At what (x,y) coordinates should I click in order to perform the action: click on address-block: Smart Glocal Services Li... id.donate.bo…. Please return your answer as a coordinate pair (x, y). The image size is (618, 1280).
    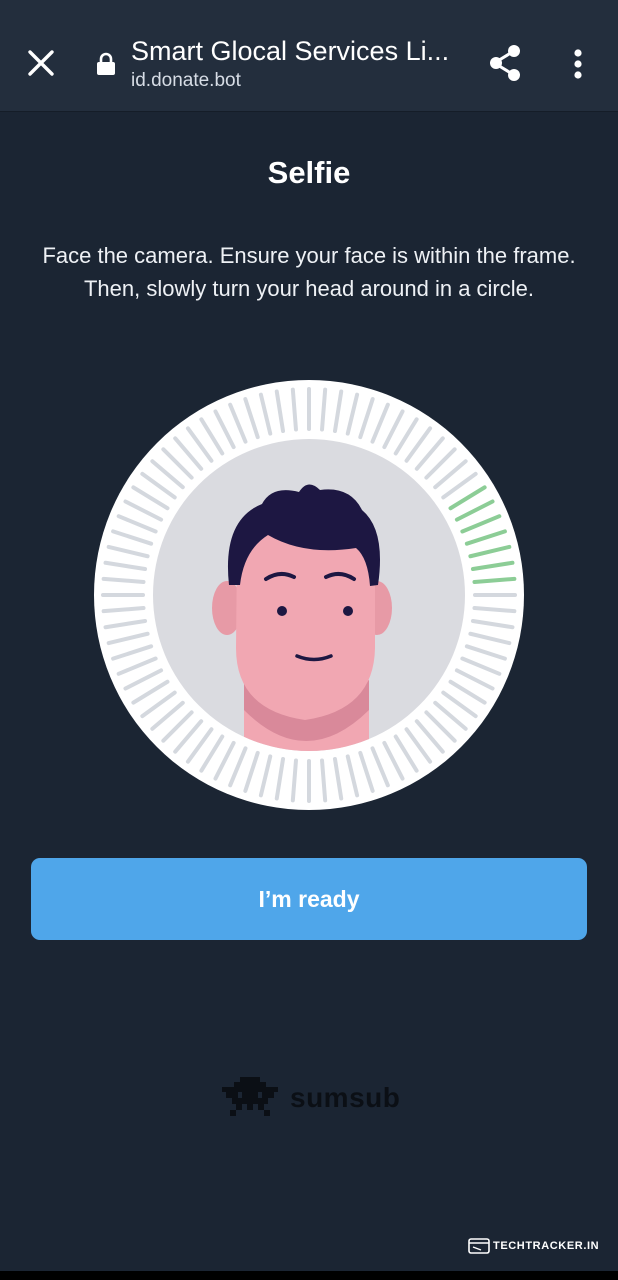
    Looking at the image, I should click on (301, 63).